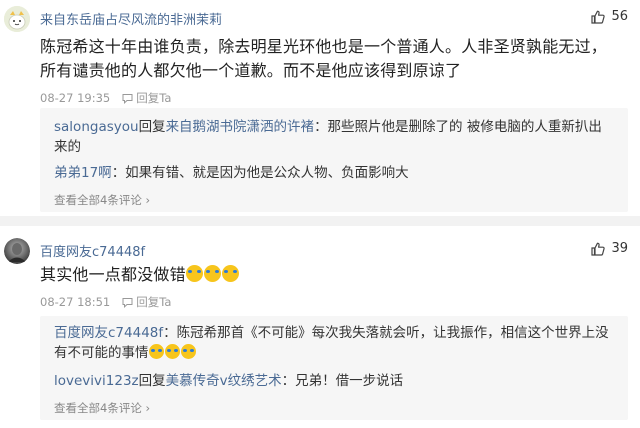  Describe the element at coordinates (92, 250) in the screenshot. I see `comment-username: 百度网友c74448f` at that location.